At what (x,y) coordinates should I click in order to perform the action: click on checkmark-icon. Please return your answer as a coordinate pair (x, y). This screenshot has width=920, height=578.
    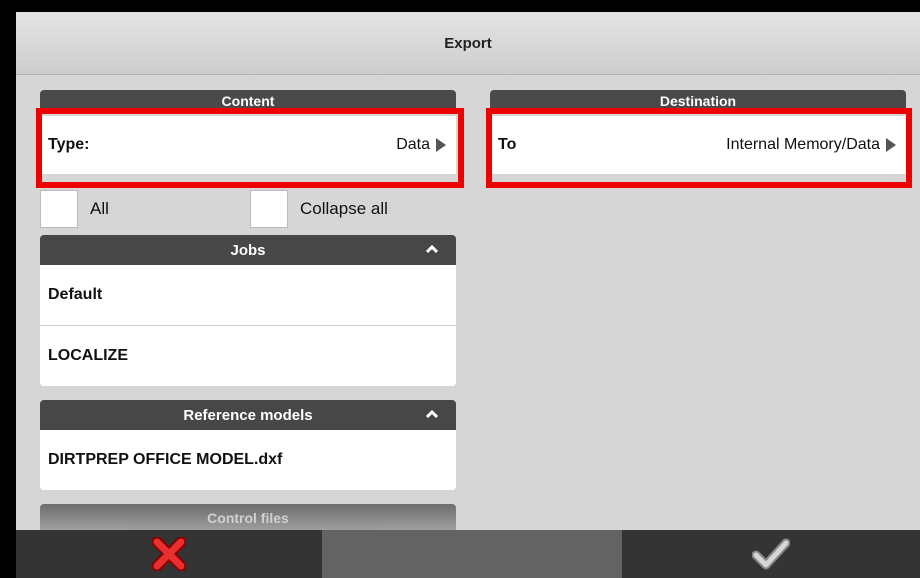
    Looking at the image, I should click on (771, 554).